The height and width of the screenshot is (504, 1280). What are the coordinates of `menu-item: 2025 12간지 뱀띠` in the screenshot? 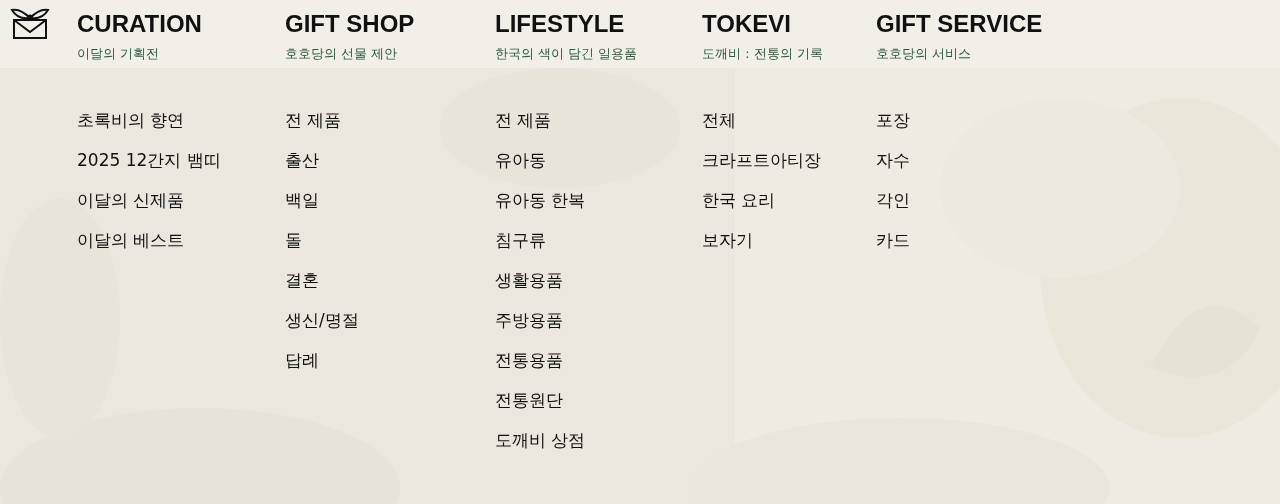 It's located at (149, 160).